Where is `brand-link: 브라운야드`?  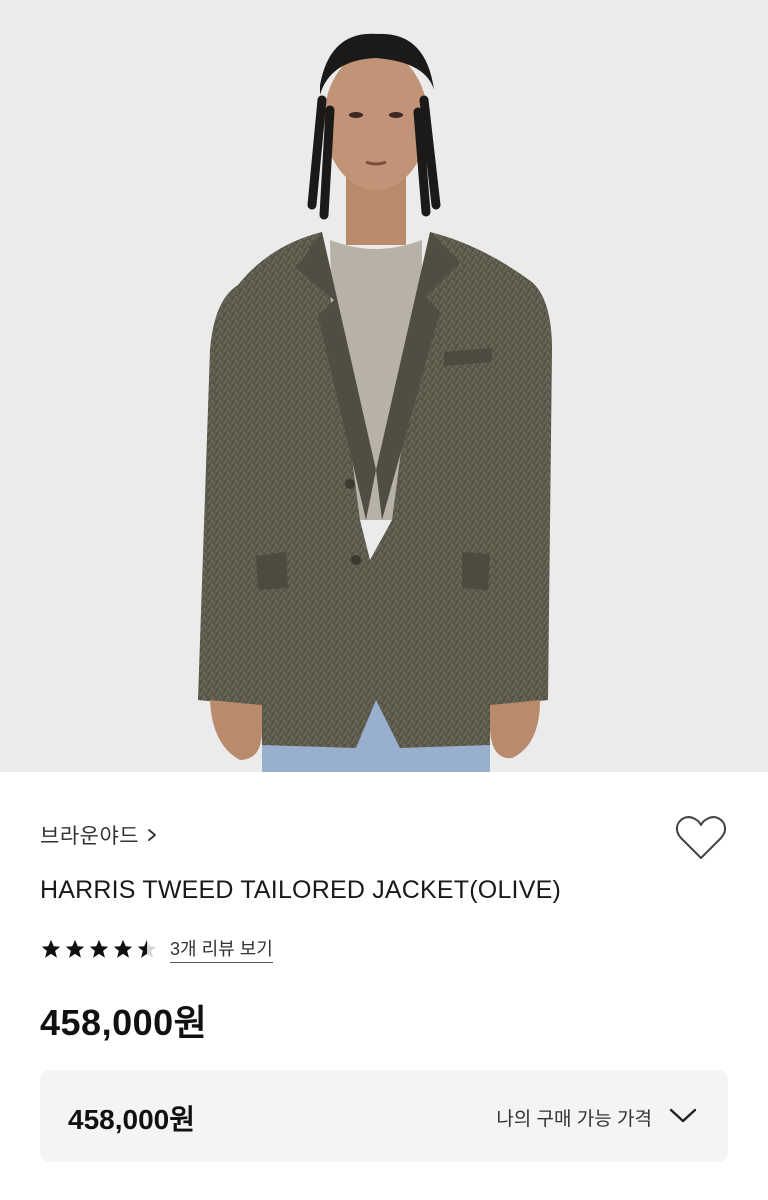
brand-link: 브라운야드 is located at coordinates (99, 835).